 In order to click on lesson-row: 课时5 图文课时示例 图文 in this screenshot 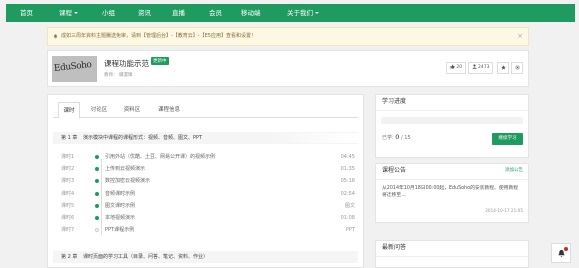, I will do `click(205, 206)`.